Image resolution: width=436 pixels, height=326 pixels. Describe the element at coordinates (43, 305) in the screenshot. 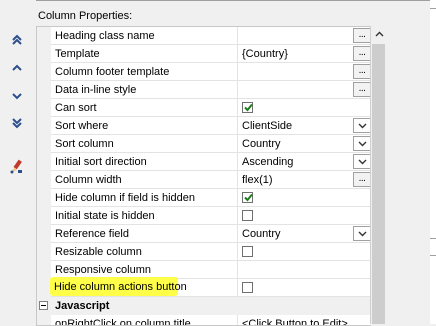

I see `collapse-icon` at that location.